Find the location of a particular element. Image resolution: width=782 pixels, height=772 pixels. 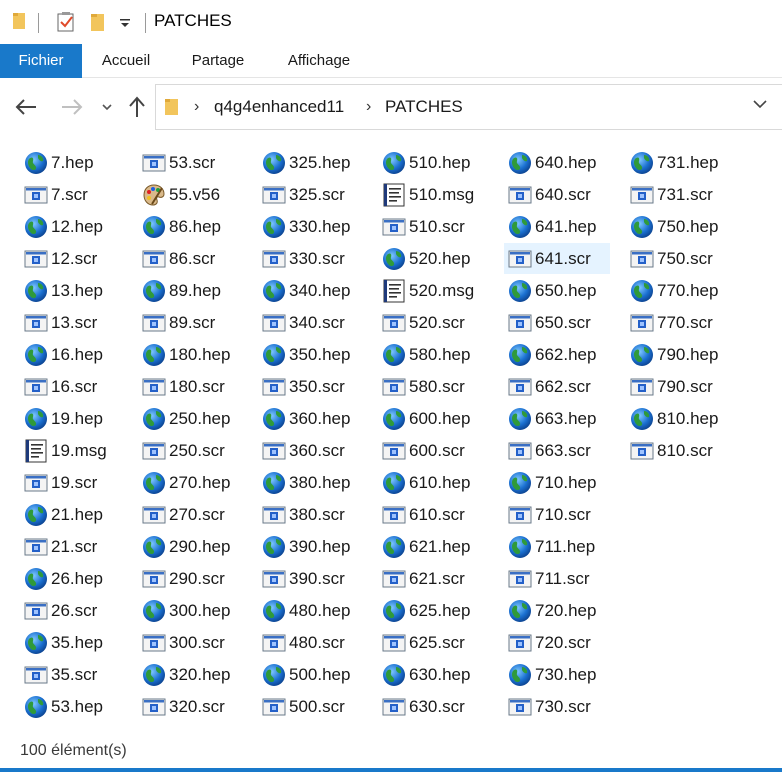

dropdown-icon is located at coordinates (125, 25).